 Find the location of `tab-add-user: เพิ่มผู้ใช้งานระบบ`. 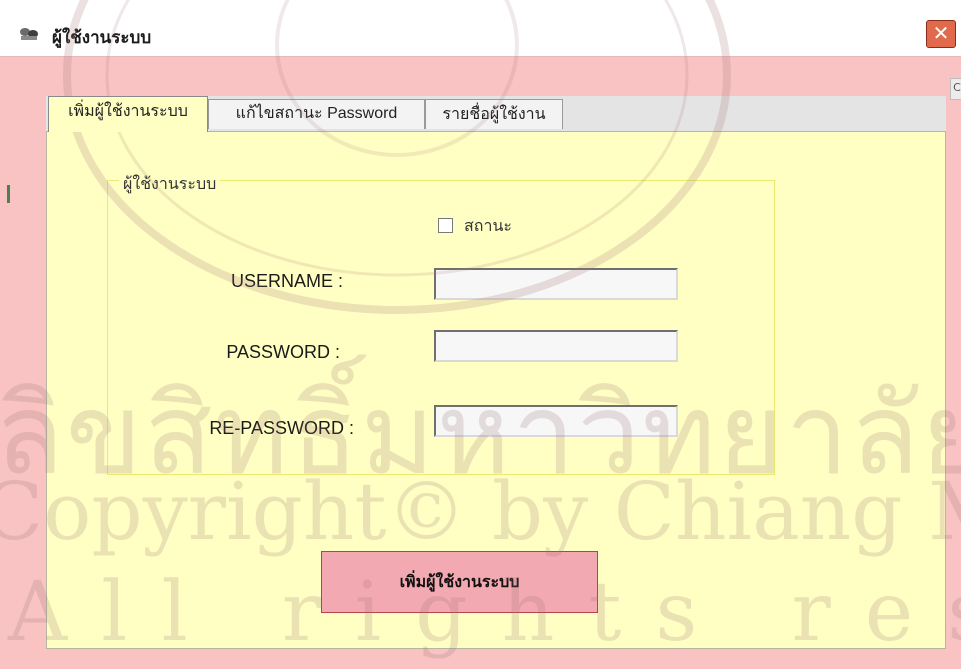

tab-add-user: เพิ่มผู้ใช้งานระบบ is located at coordinates (128, 114).